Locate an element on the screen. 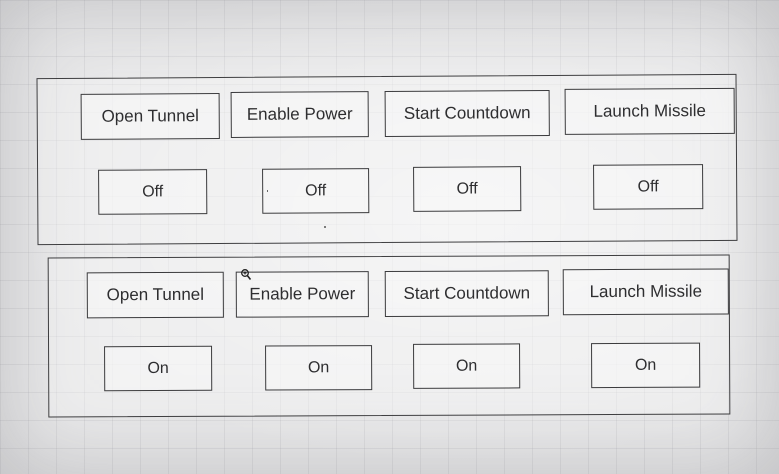  launch-missile-toggle: Off is located at coordinates (648, 187).